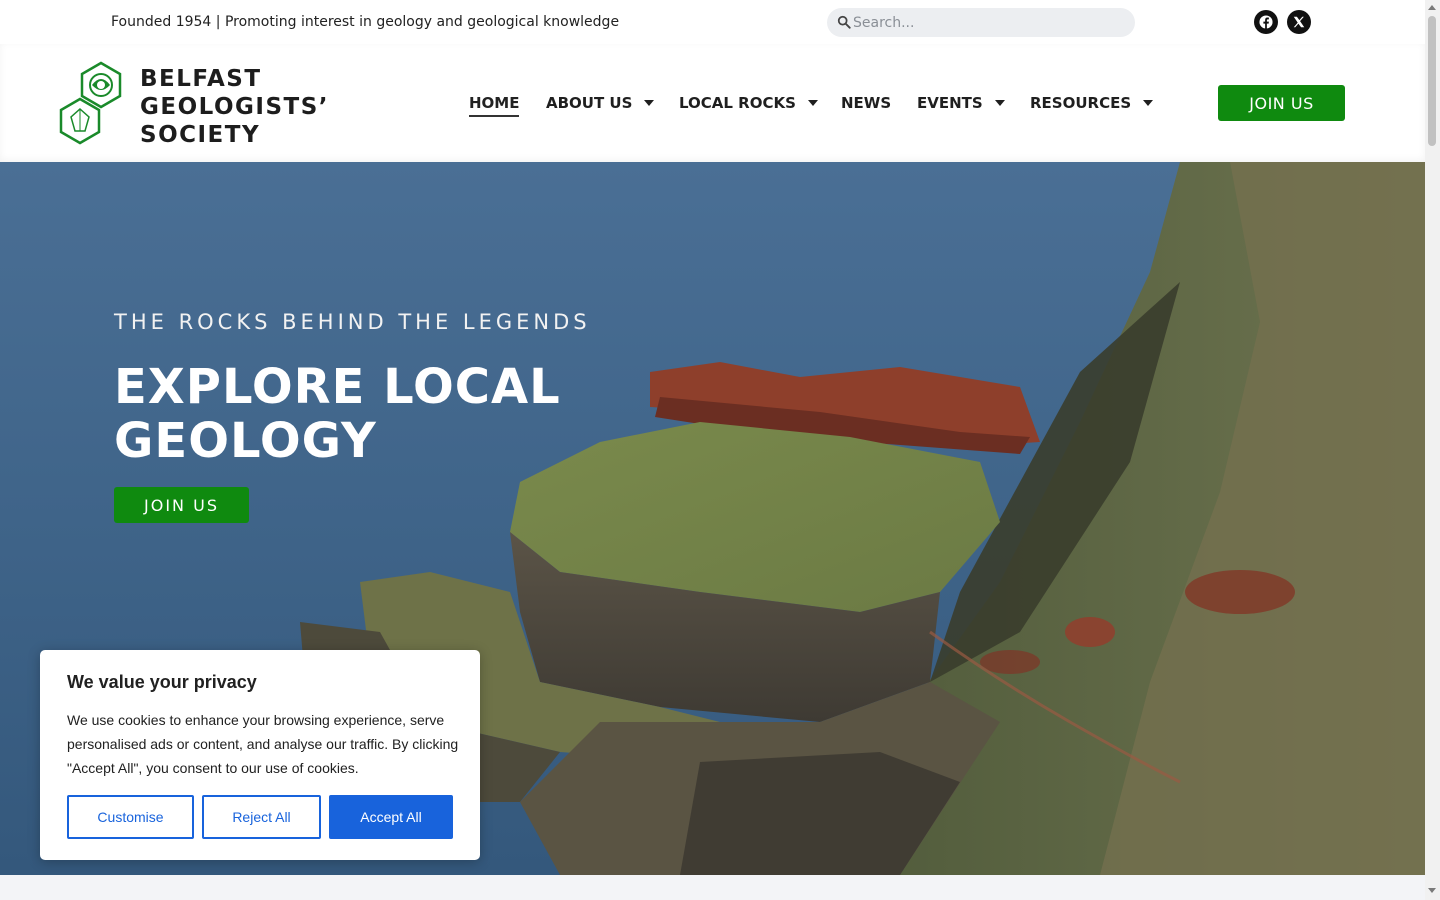 The height and width of the screenshot is (900, 1440). Describe the element at coordinates (1432, 890) in the screenshot. I see `scroll-down-arrow-icon` at that location.